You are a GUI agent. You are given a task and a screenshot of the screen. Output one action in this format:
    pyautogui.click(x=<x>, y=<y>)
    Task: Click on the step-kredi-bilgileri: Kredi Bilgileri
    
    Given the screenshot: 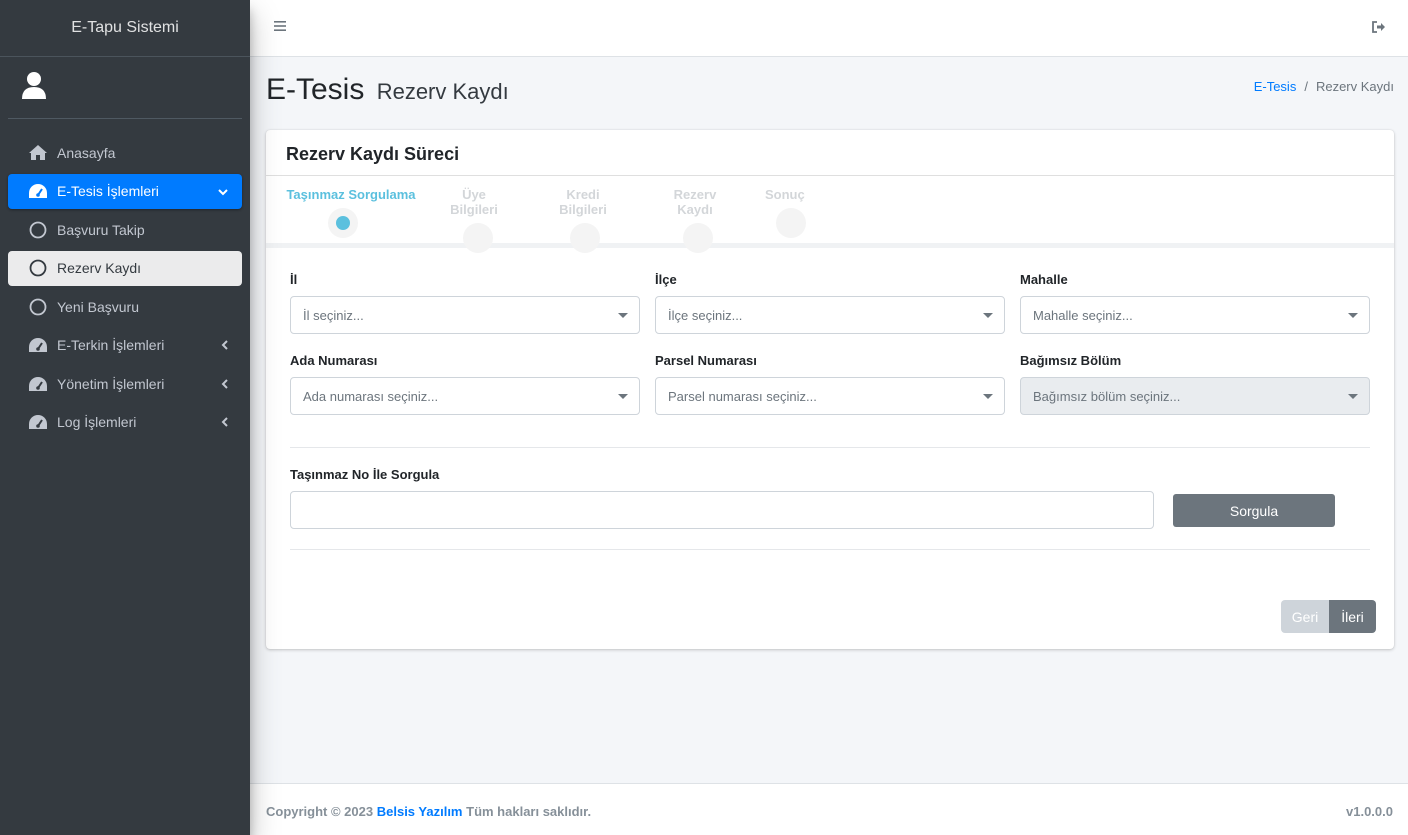 What is the action you would take?
    pyautogui.click(x=583, y=220)
    